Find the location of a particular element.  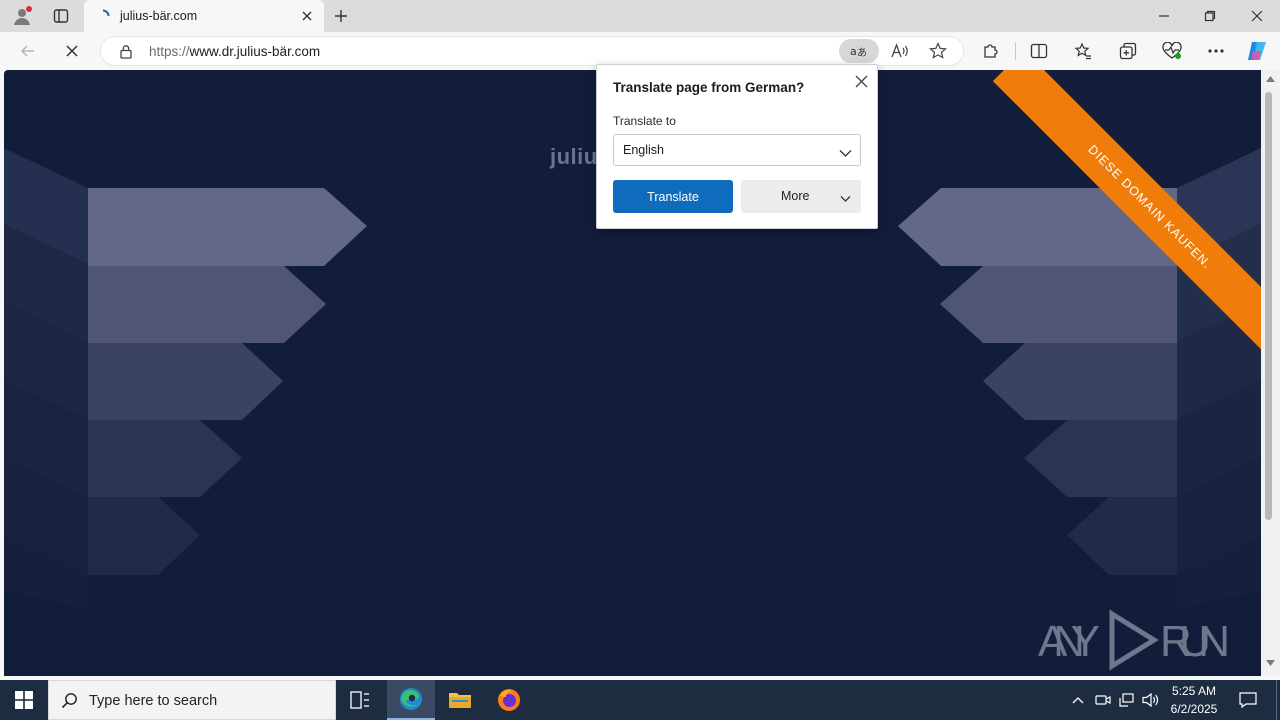

svg-text: ANY is located at coordinates (1069, 641).